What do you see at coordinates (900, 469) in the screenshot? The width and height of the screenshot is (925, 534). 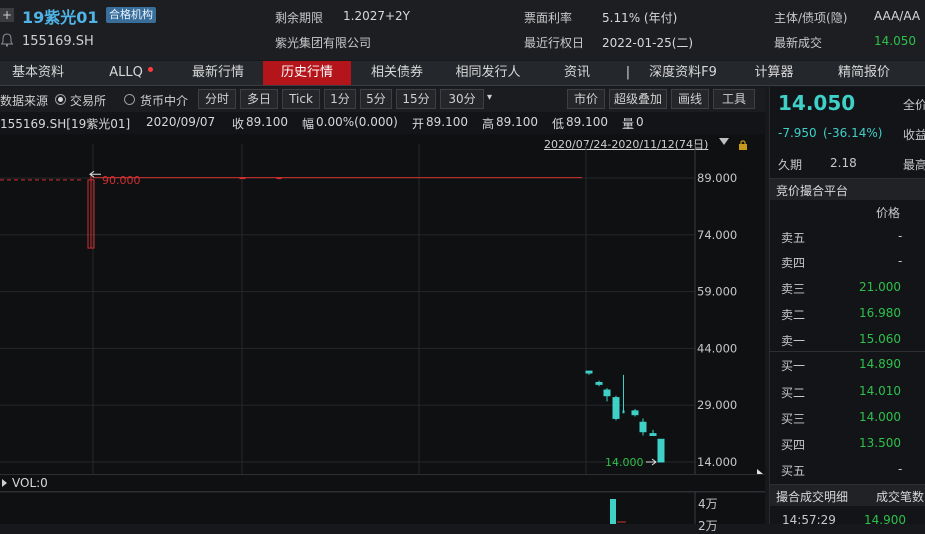 I see `buy-5-price: -` at bounding box center [900, 469].